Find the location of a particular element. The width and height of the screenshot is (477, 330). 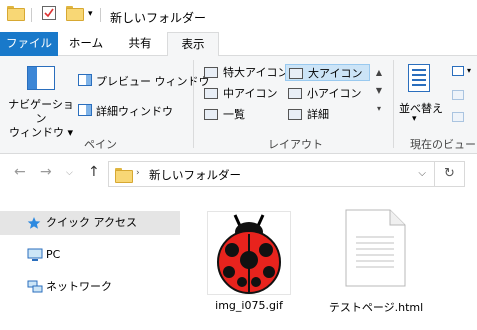

layout-scroll-arrows: ▲ ▼ ▾ is located at coordinates (379, 91).